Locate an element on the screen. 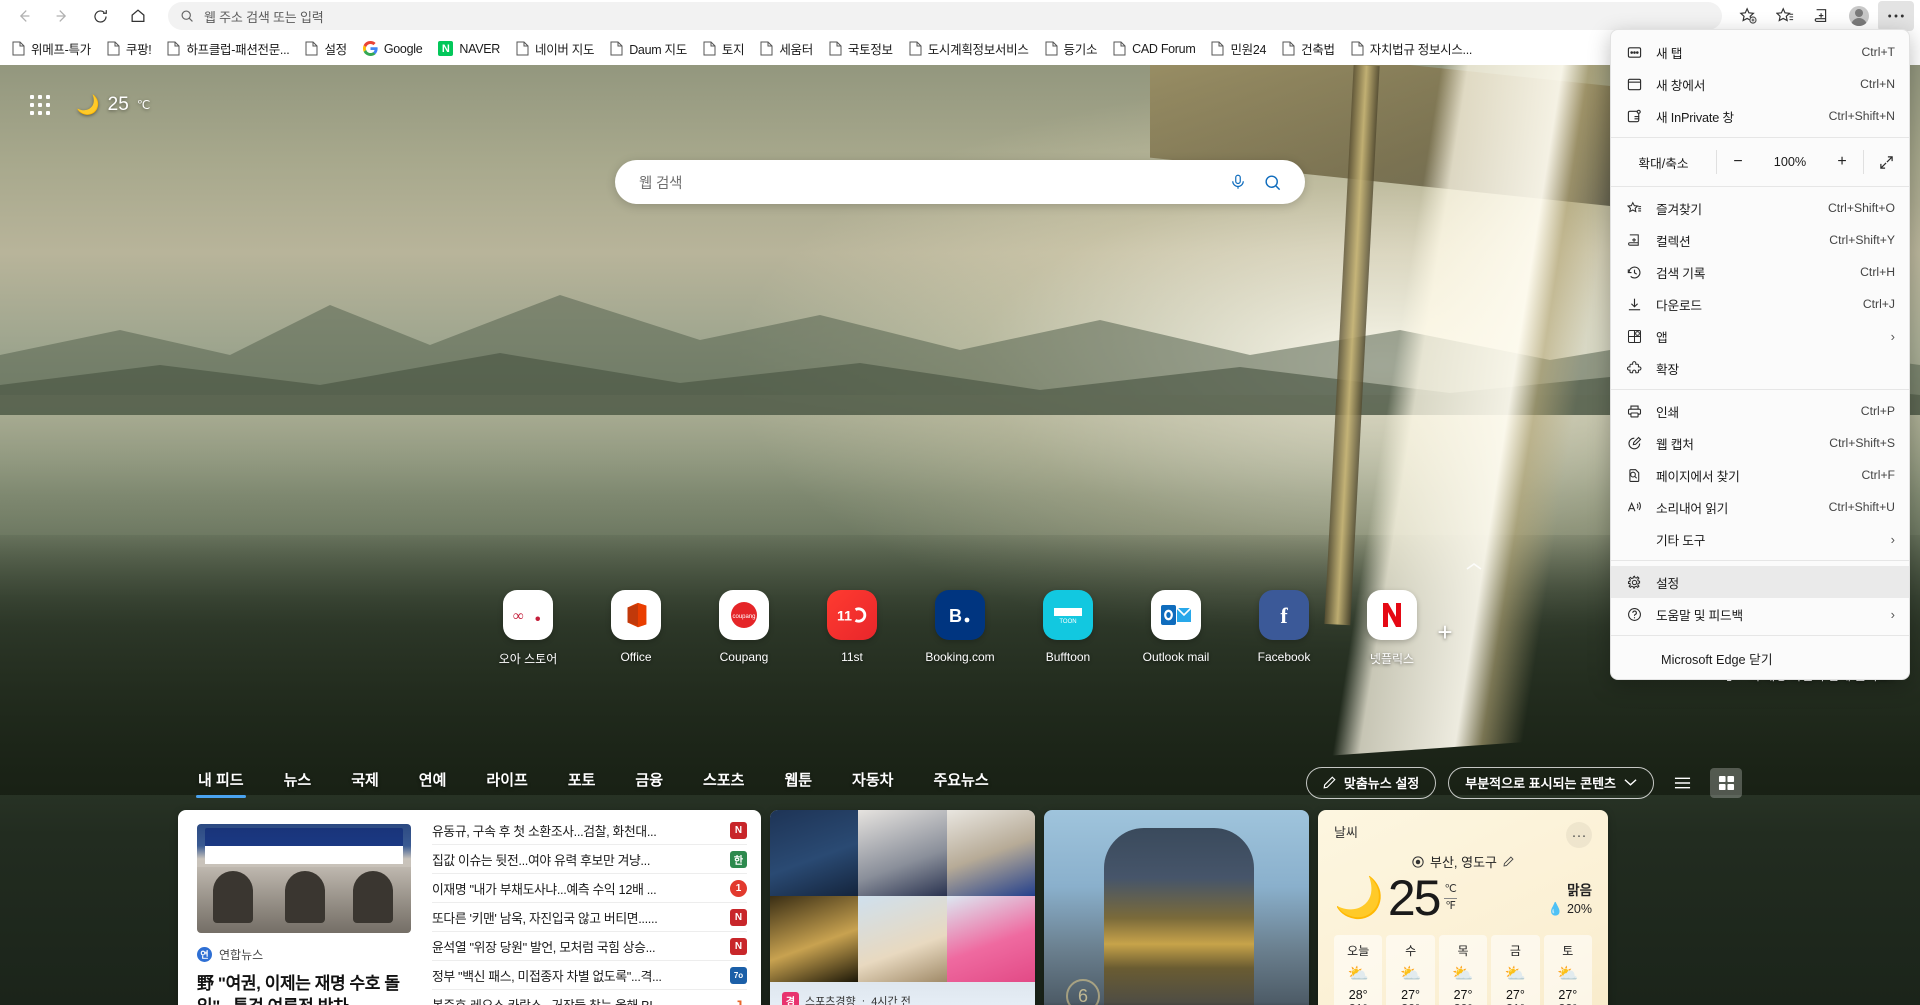 The width and height of the screenshot is (1920, 1005). menu-item-close-edge: Microsoft Edge 닫기 is located at coordinates (1760, 658).